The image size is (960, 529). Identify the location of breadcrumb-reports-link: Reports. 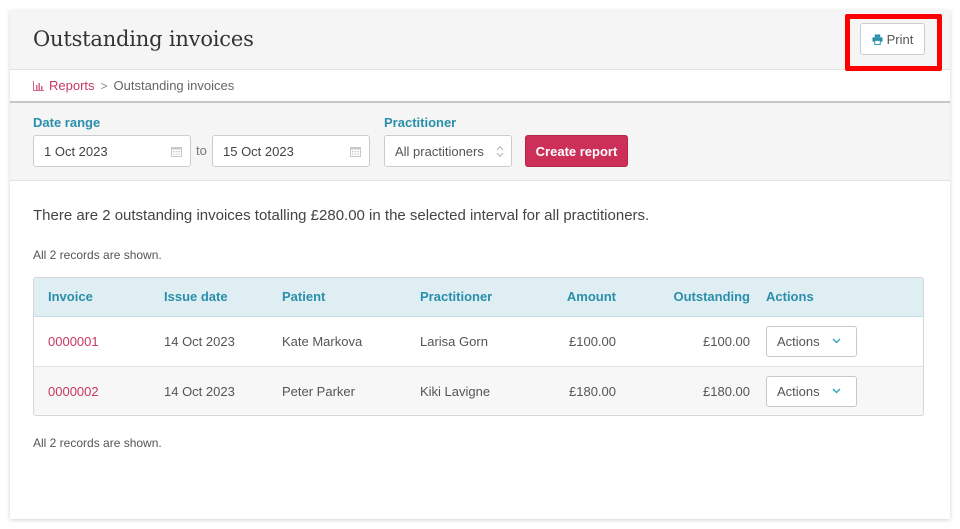
(72, 85).